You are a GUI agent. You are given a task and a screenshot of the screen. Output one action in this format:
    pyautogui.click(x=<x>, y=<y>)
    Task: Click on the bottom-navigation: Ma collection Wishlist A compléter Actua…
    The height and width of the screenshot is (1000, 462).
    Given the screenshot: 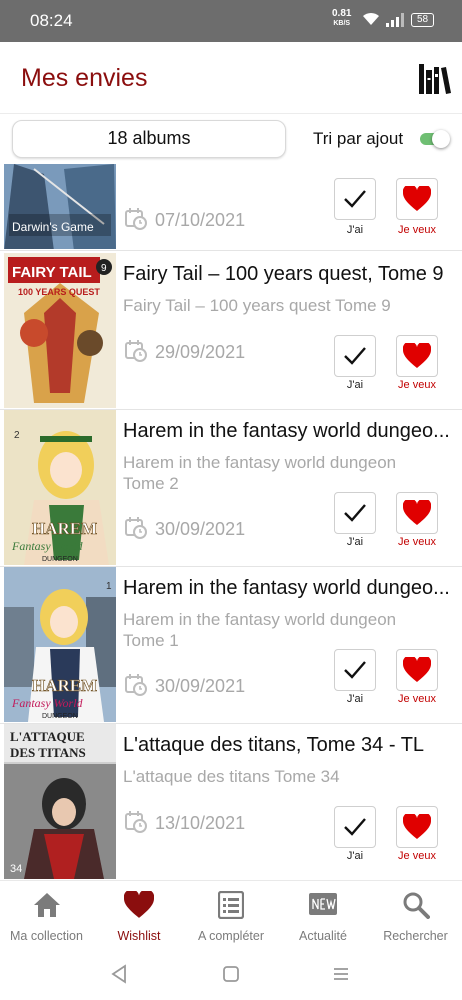 What is the action you would take?
    pyautogui.click(x=231, y=916)
    